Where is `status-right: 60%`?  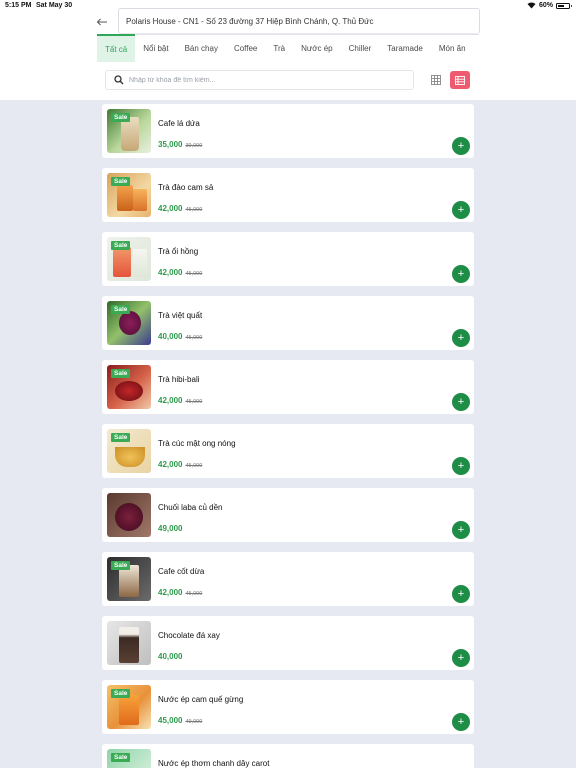 status-right: 60% is located at coordinates (549, 5).